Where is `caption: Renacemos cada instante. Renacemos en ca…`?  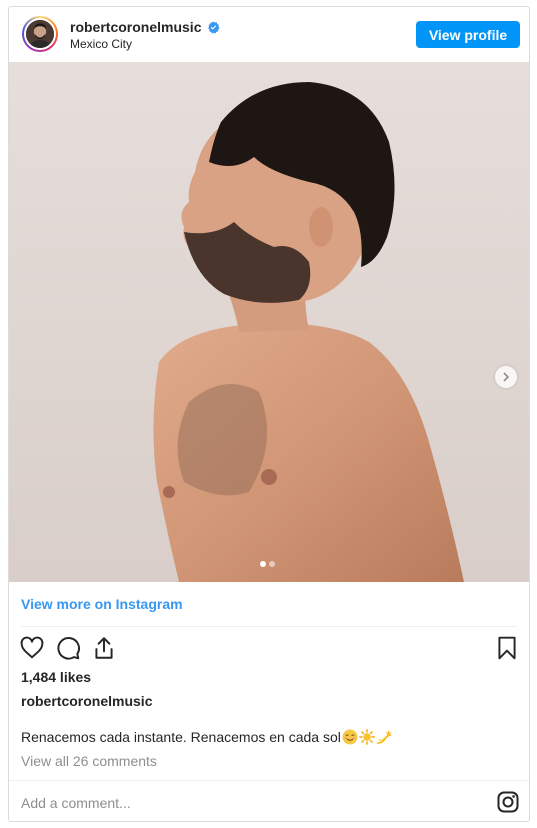 caption: Renacemos cada instante. Renacemos en ca… is located at coordinates (206, 737).